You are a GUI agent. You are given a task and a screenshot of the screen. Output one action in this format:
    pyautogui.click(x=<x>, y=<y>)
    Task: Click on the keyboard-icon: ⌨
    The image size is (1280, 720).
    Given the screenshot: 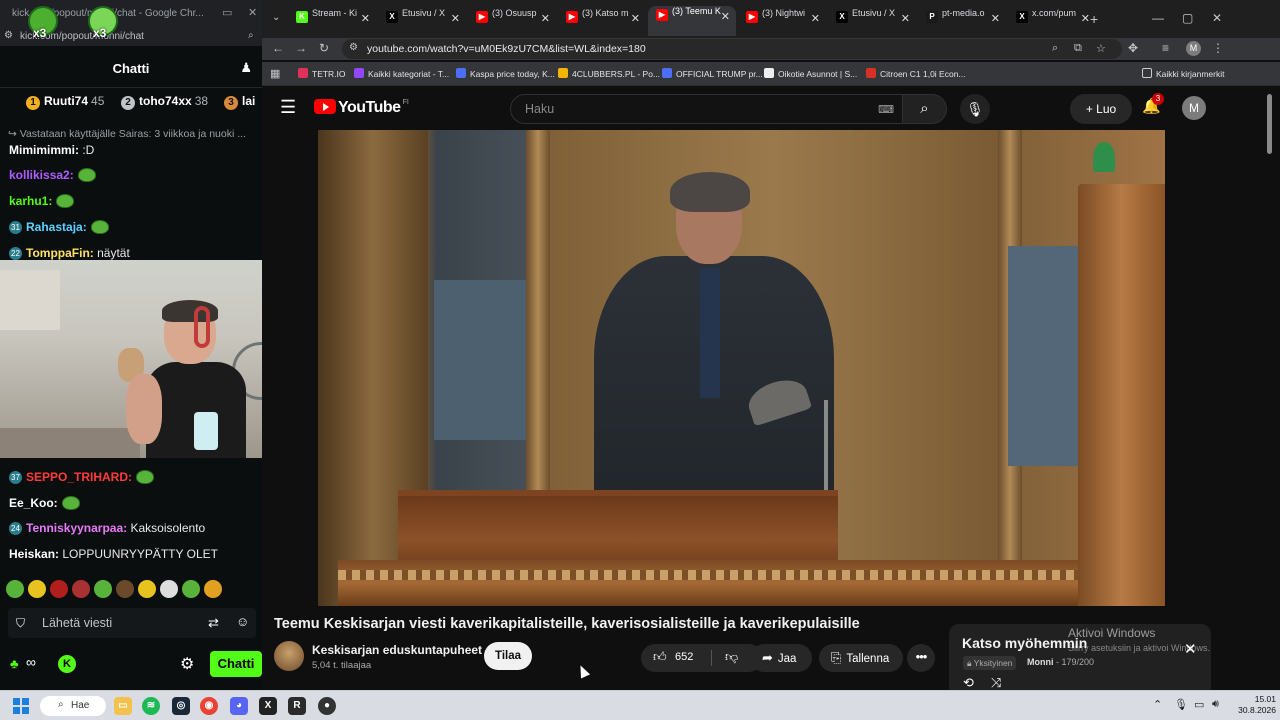 What is the action you would take?
    pyautogui.click(x=886, y=109)
    